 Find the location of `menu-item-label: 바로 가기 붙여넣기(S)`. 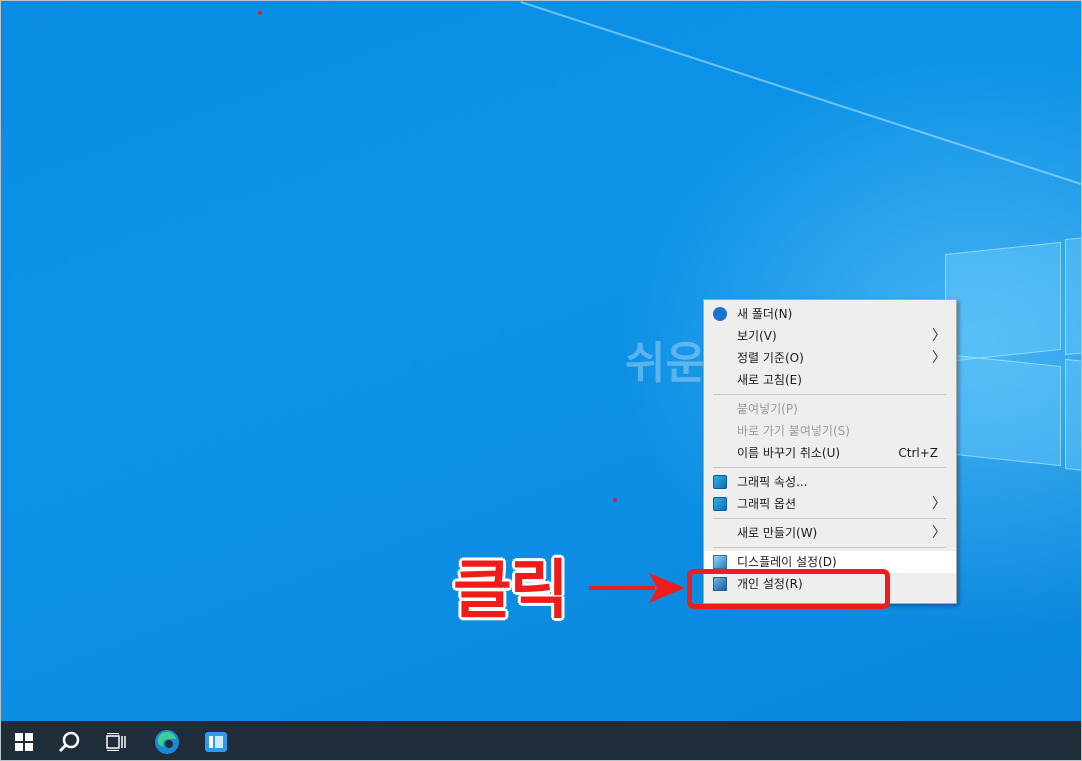

menu-item-label: 바로 가기 붙여넣기(S) is located at coordinates (793, 431).